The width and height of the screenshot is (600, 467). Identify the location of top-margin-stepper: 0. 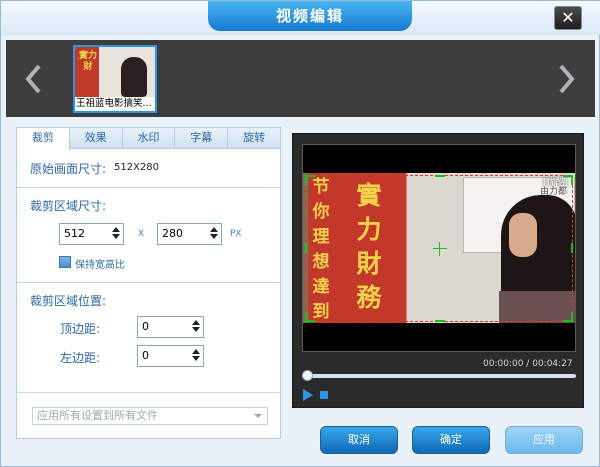
(170, 327).